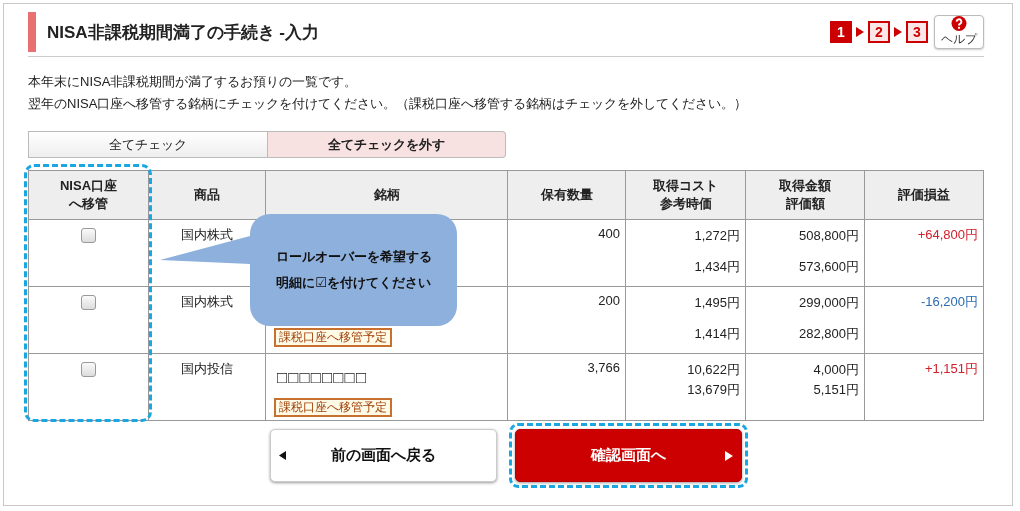 The image size is (1020, 511). I want to click on fund-name: □□□□□□□□, so click(323, 378).